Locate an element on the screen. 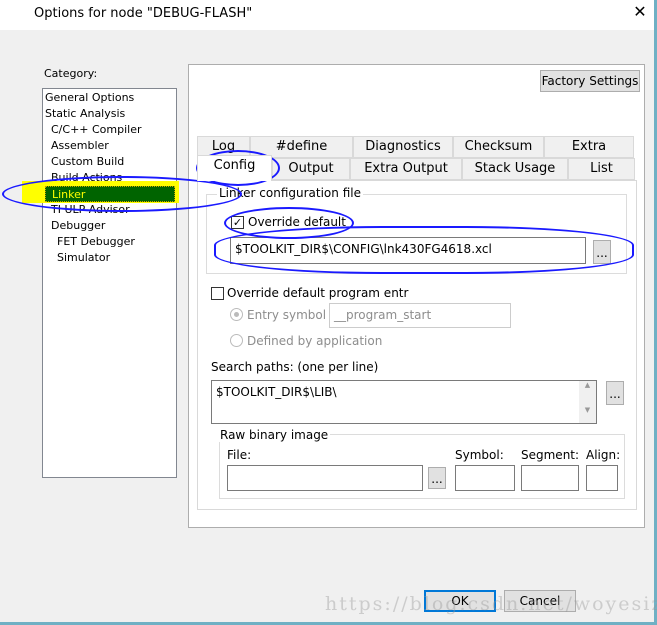  category-item: C/C++ Compiler is located at coordinates (96, 130).